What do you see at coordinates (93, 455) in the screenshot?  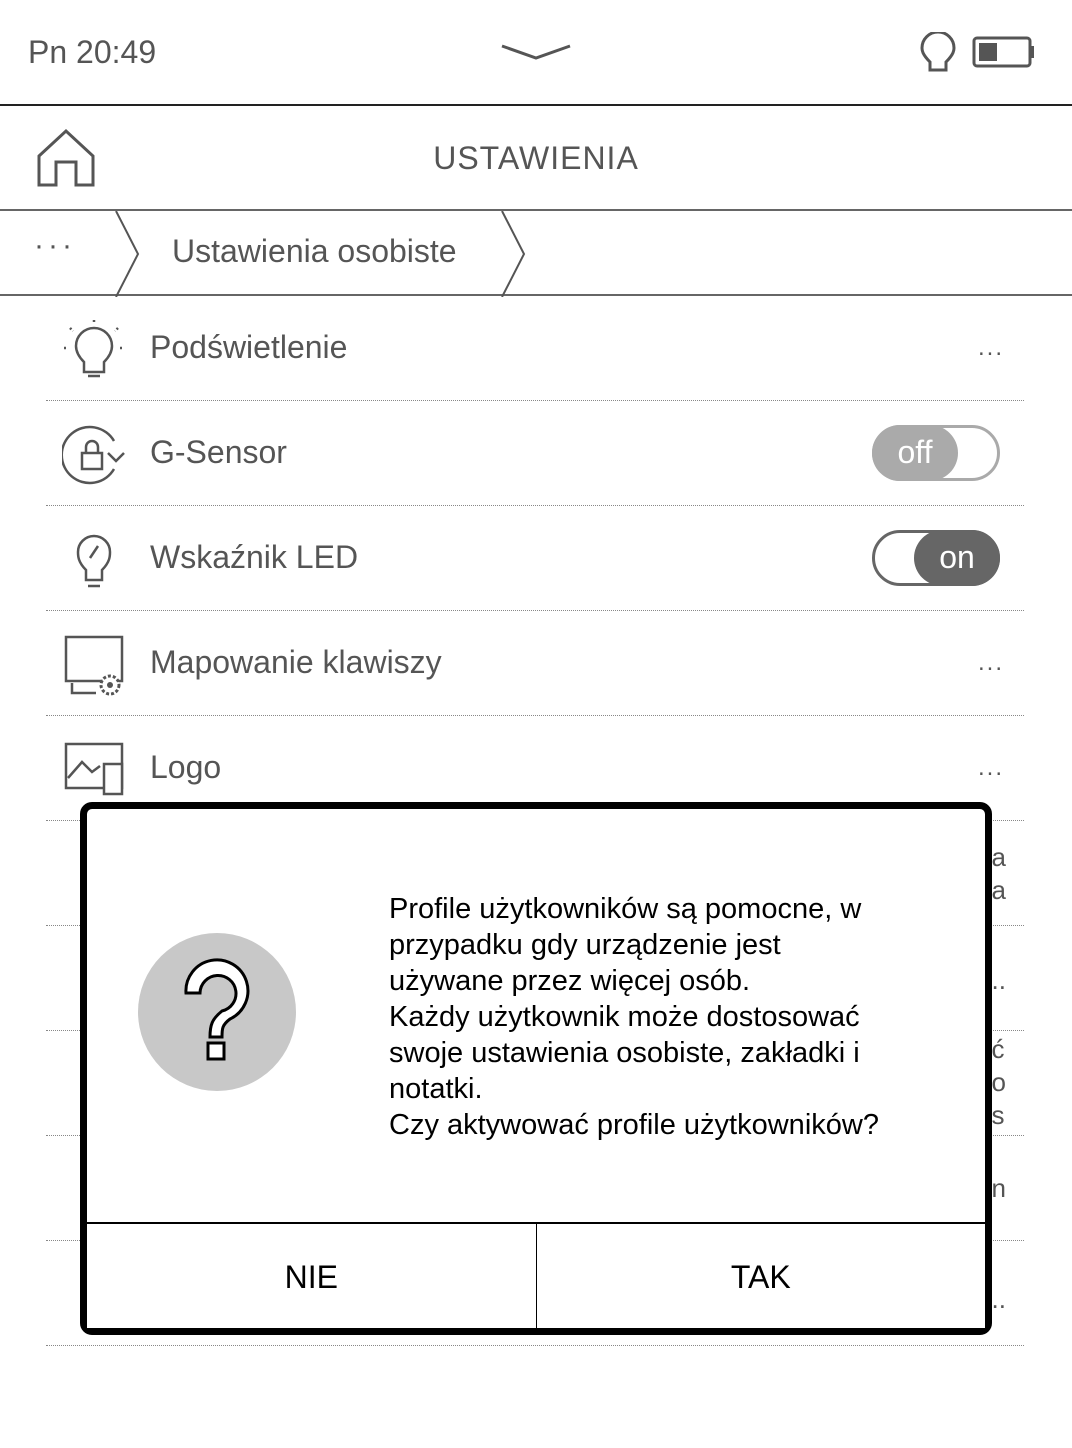 I see `rotation-lock-icon` at bounding box center [93, 455].